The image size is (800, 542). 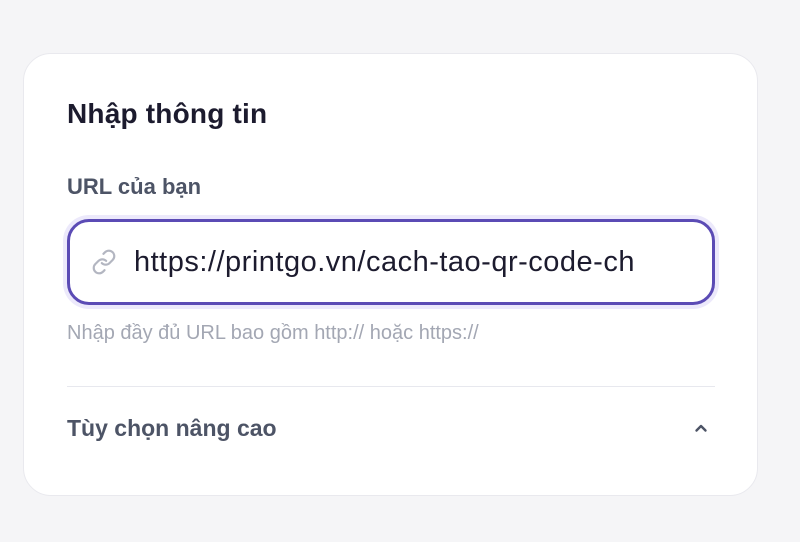 I want to click on url-input-wrapper, so click(x=391, y=262).